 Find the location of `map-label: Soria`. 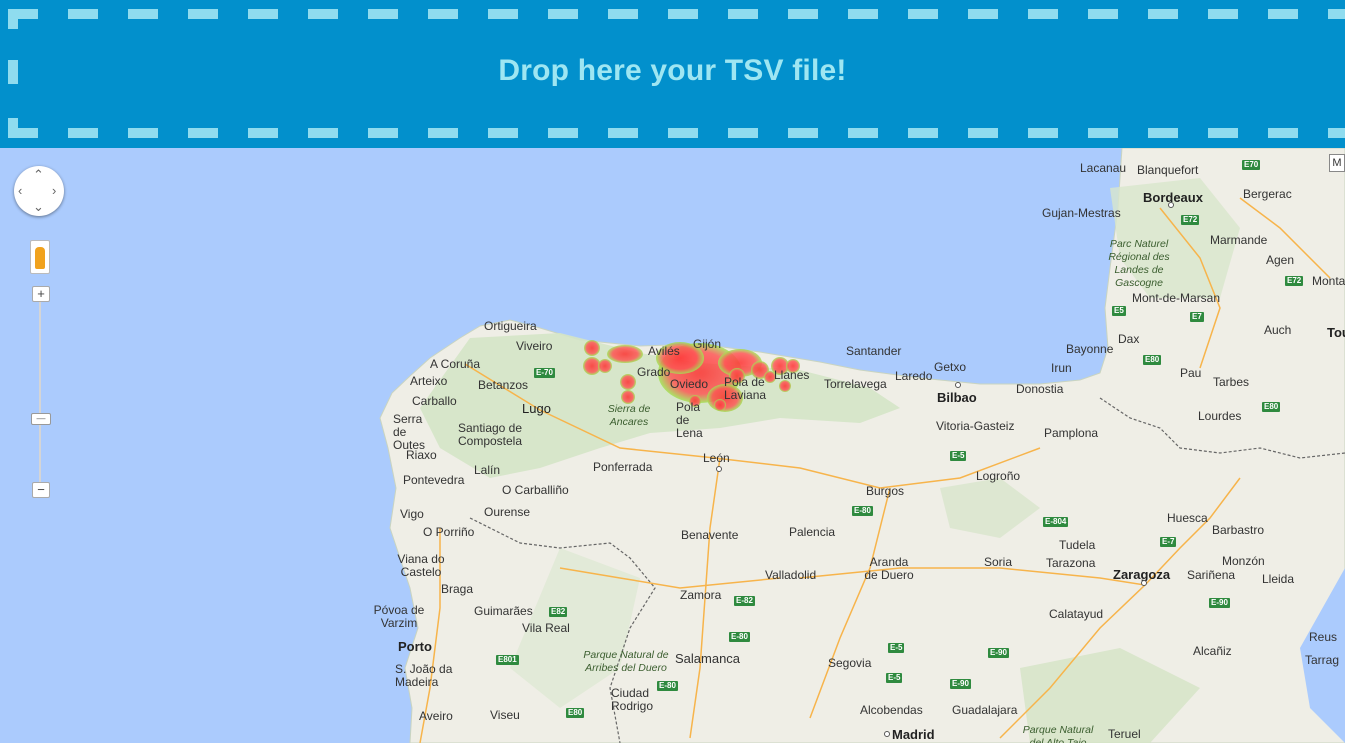

map-label: Soria is located at coordinates (998, 562).